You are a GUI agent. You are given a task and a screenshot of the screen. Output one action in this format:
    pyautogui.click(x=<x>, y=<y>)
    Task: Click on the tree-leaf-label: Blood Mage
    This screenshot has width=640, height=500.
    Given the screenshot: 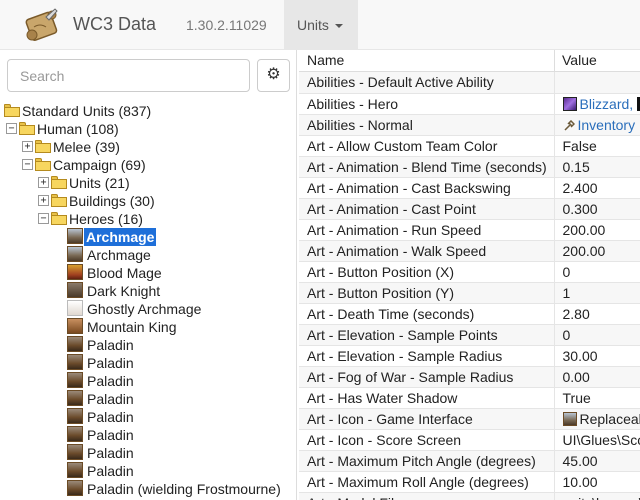 What is the action you would take?
    pyautogui.click(x=124, y=273)
    